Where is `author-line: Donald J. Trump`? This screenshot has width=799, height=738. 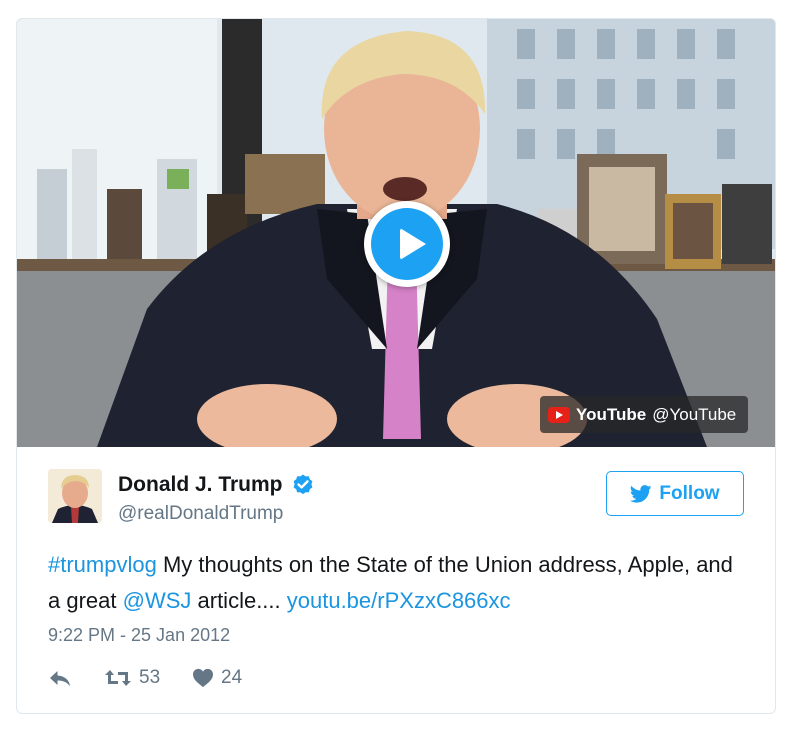
author-line: Donald J. Trump is located at coordinates (216, 485).